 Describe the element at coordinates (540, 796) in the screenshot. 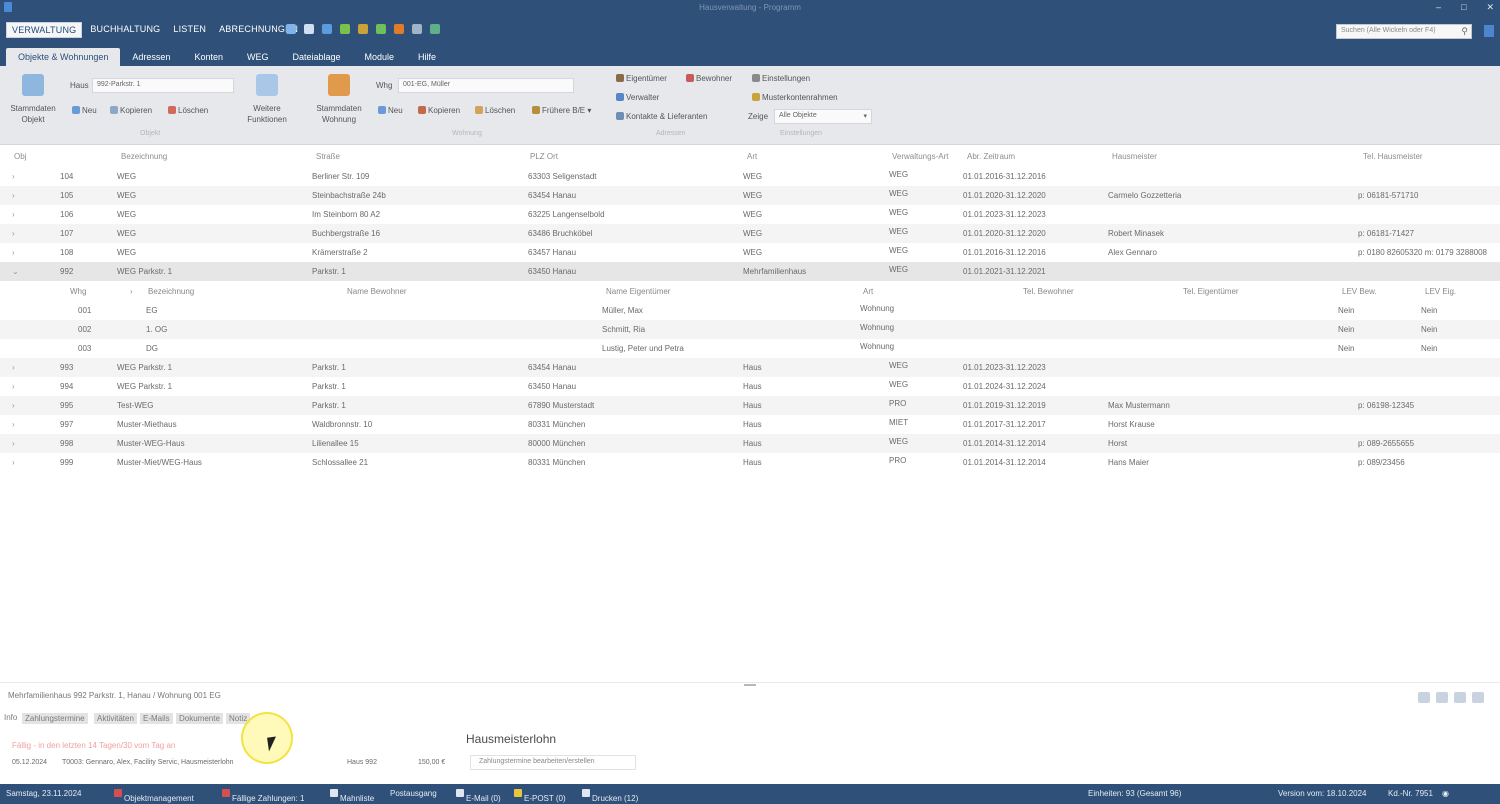

I see `status-epost: E-POST (0)` at that location.